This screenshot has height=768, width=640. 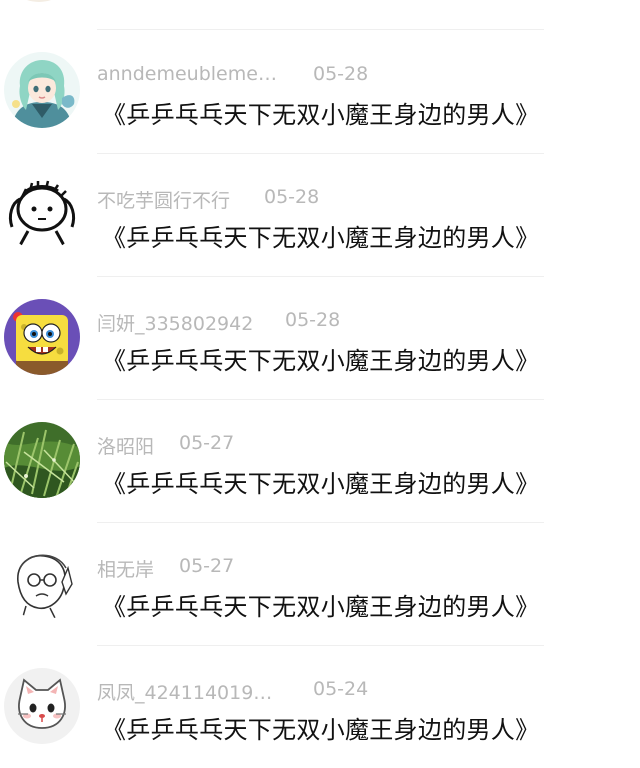 I want to click on comment-meta: 相无岸 05-27, so click(x=165, y=568).